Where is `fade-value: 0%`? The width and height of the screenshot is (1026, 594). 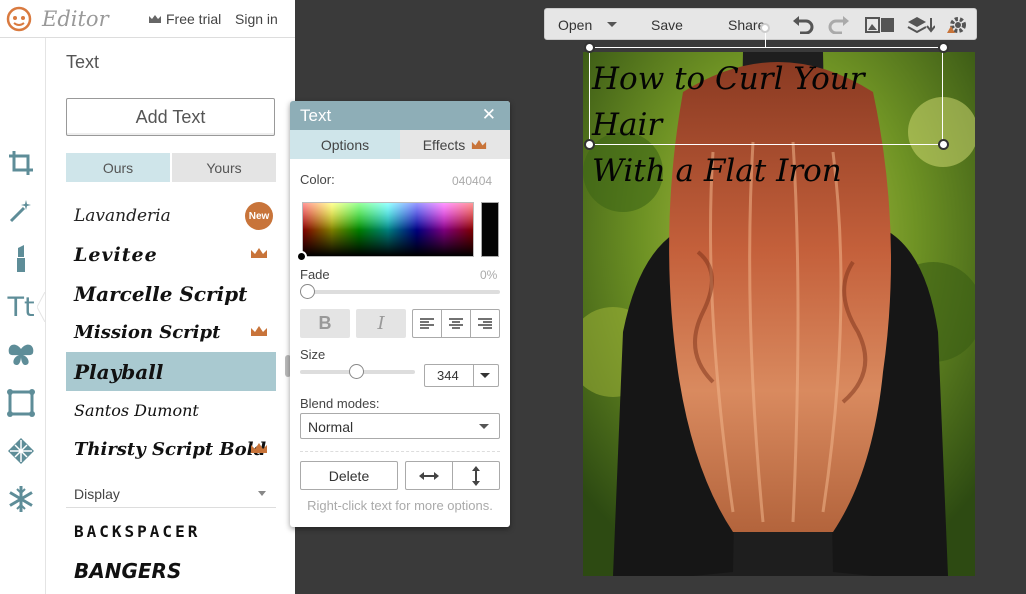
fade-value: 0% is located at coordinates (489, 275).